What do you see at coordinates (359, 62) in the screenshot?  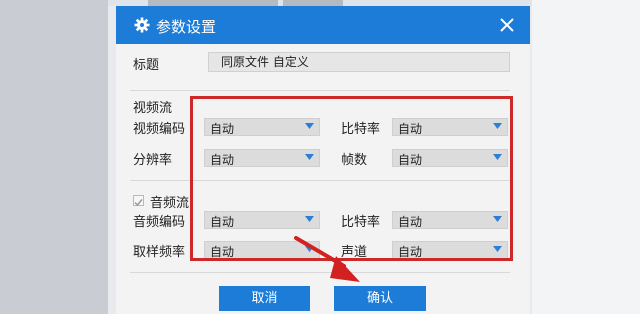 I see `title-value-field: 同原文件 自定义` at bounding box center [359, 62].